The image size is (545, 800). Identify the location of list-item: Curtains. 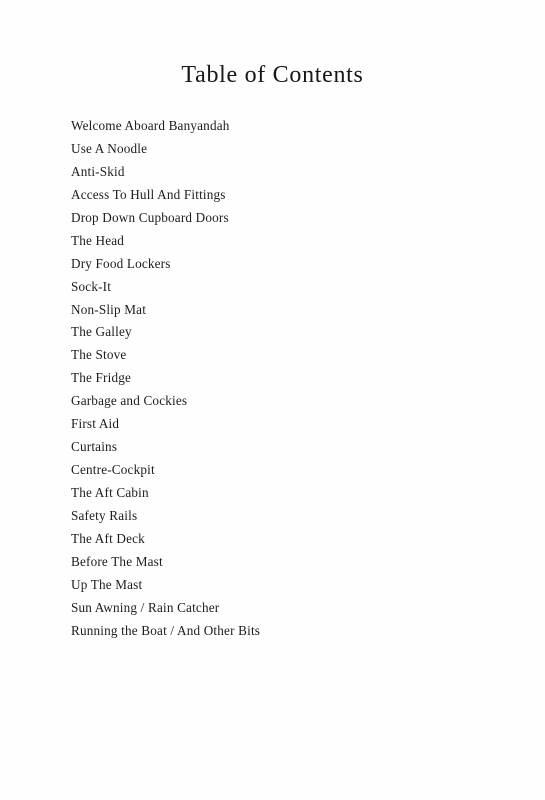
(286, 447).